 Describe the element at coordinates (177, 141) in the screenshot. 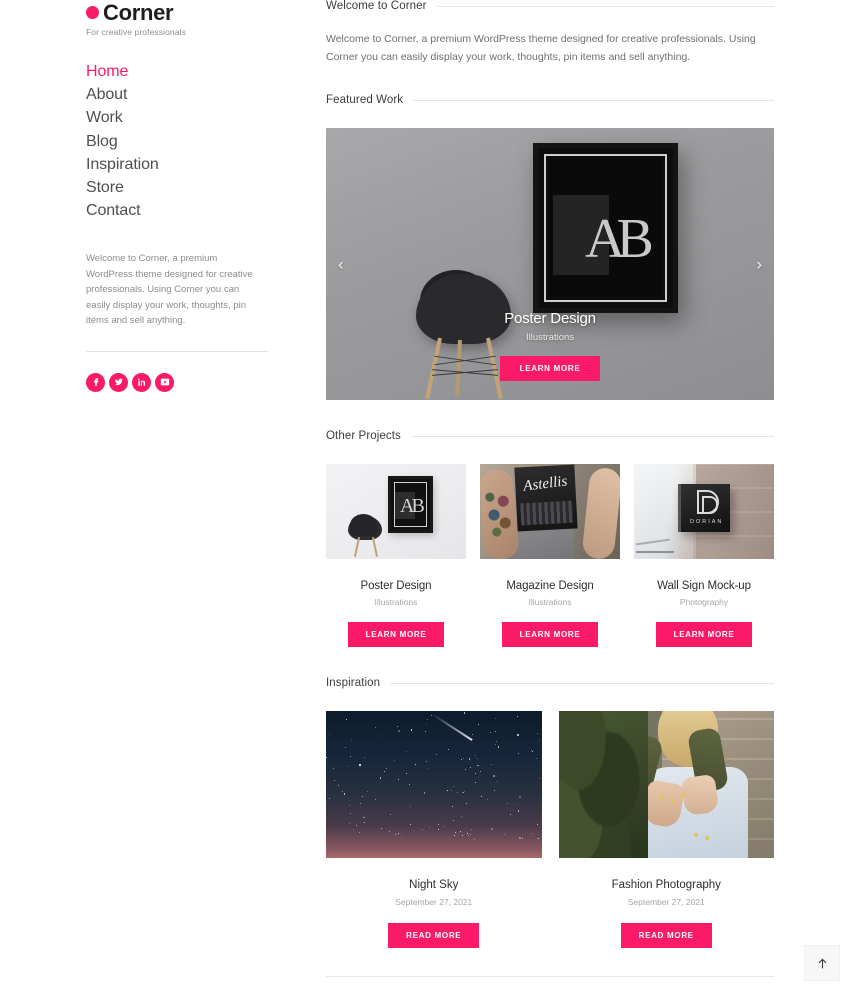

I see `sidebar-item-blog: Blog` at that location.